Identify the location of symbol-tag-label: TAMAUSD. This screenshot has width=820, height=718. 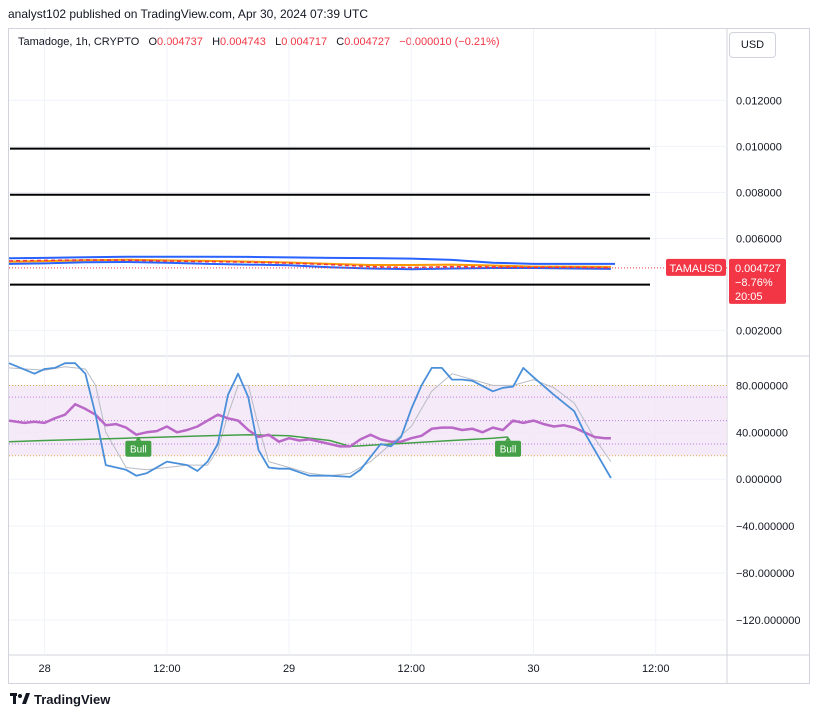
(696, 269).